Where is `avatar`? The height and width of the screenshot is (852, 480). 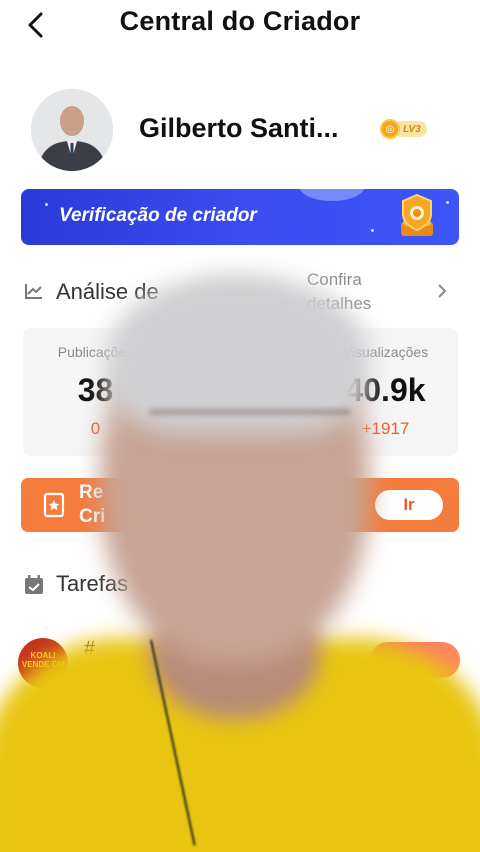
avatar is located at coordinates (72, 130).